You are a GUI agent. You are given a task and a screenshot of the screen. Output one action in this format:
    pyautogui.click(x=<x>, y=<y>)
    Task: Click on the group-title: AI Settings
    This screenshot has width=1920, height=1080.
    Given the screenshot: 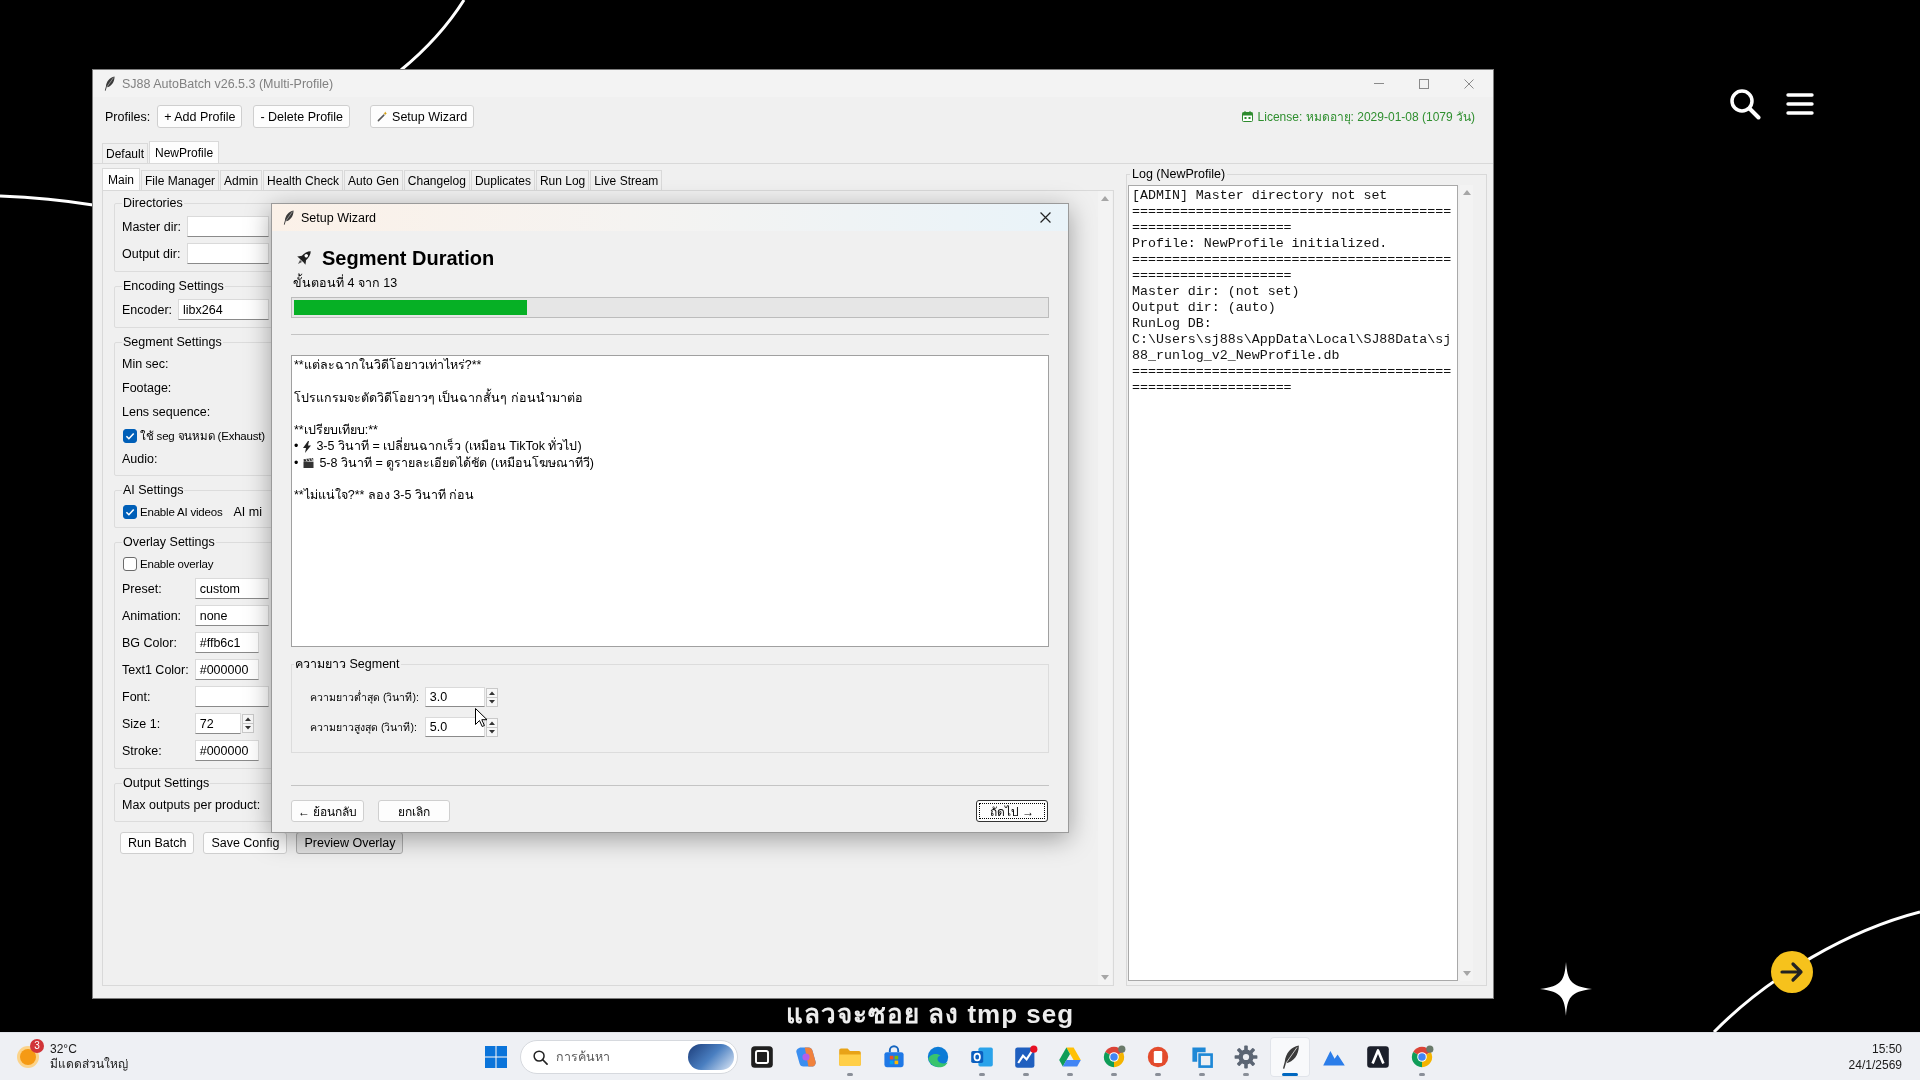 What is the action you would take?
    pyautogui.click(x=153, y=490)
    